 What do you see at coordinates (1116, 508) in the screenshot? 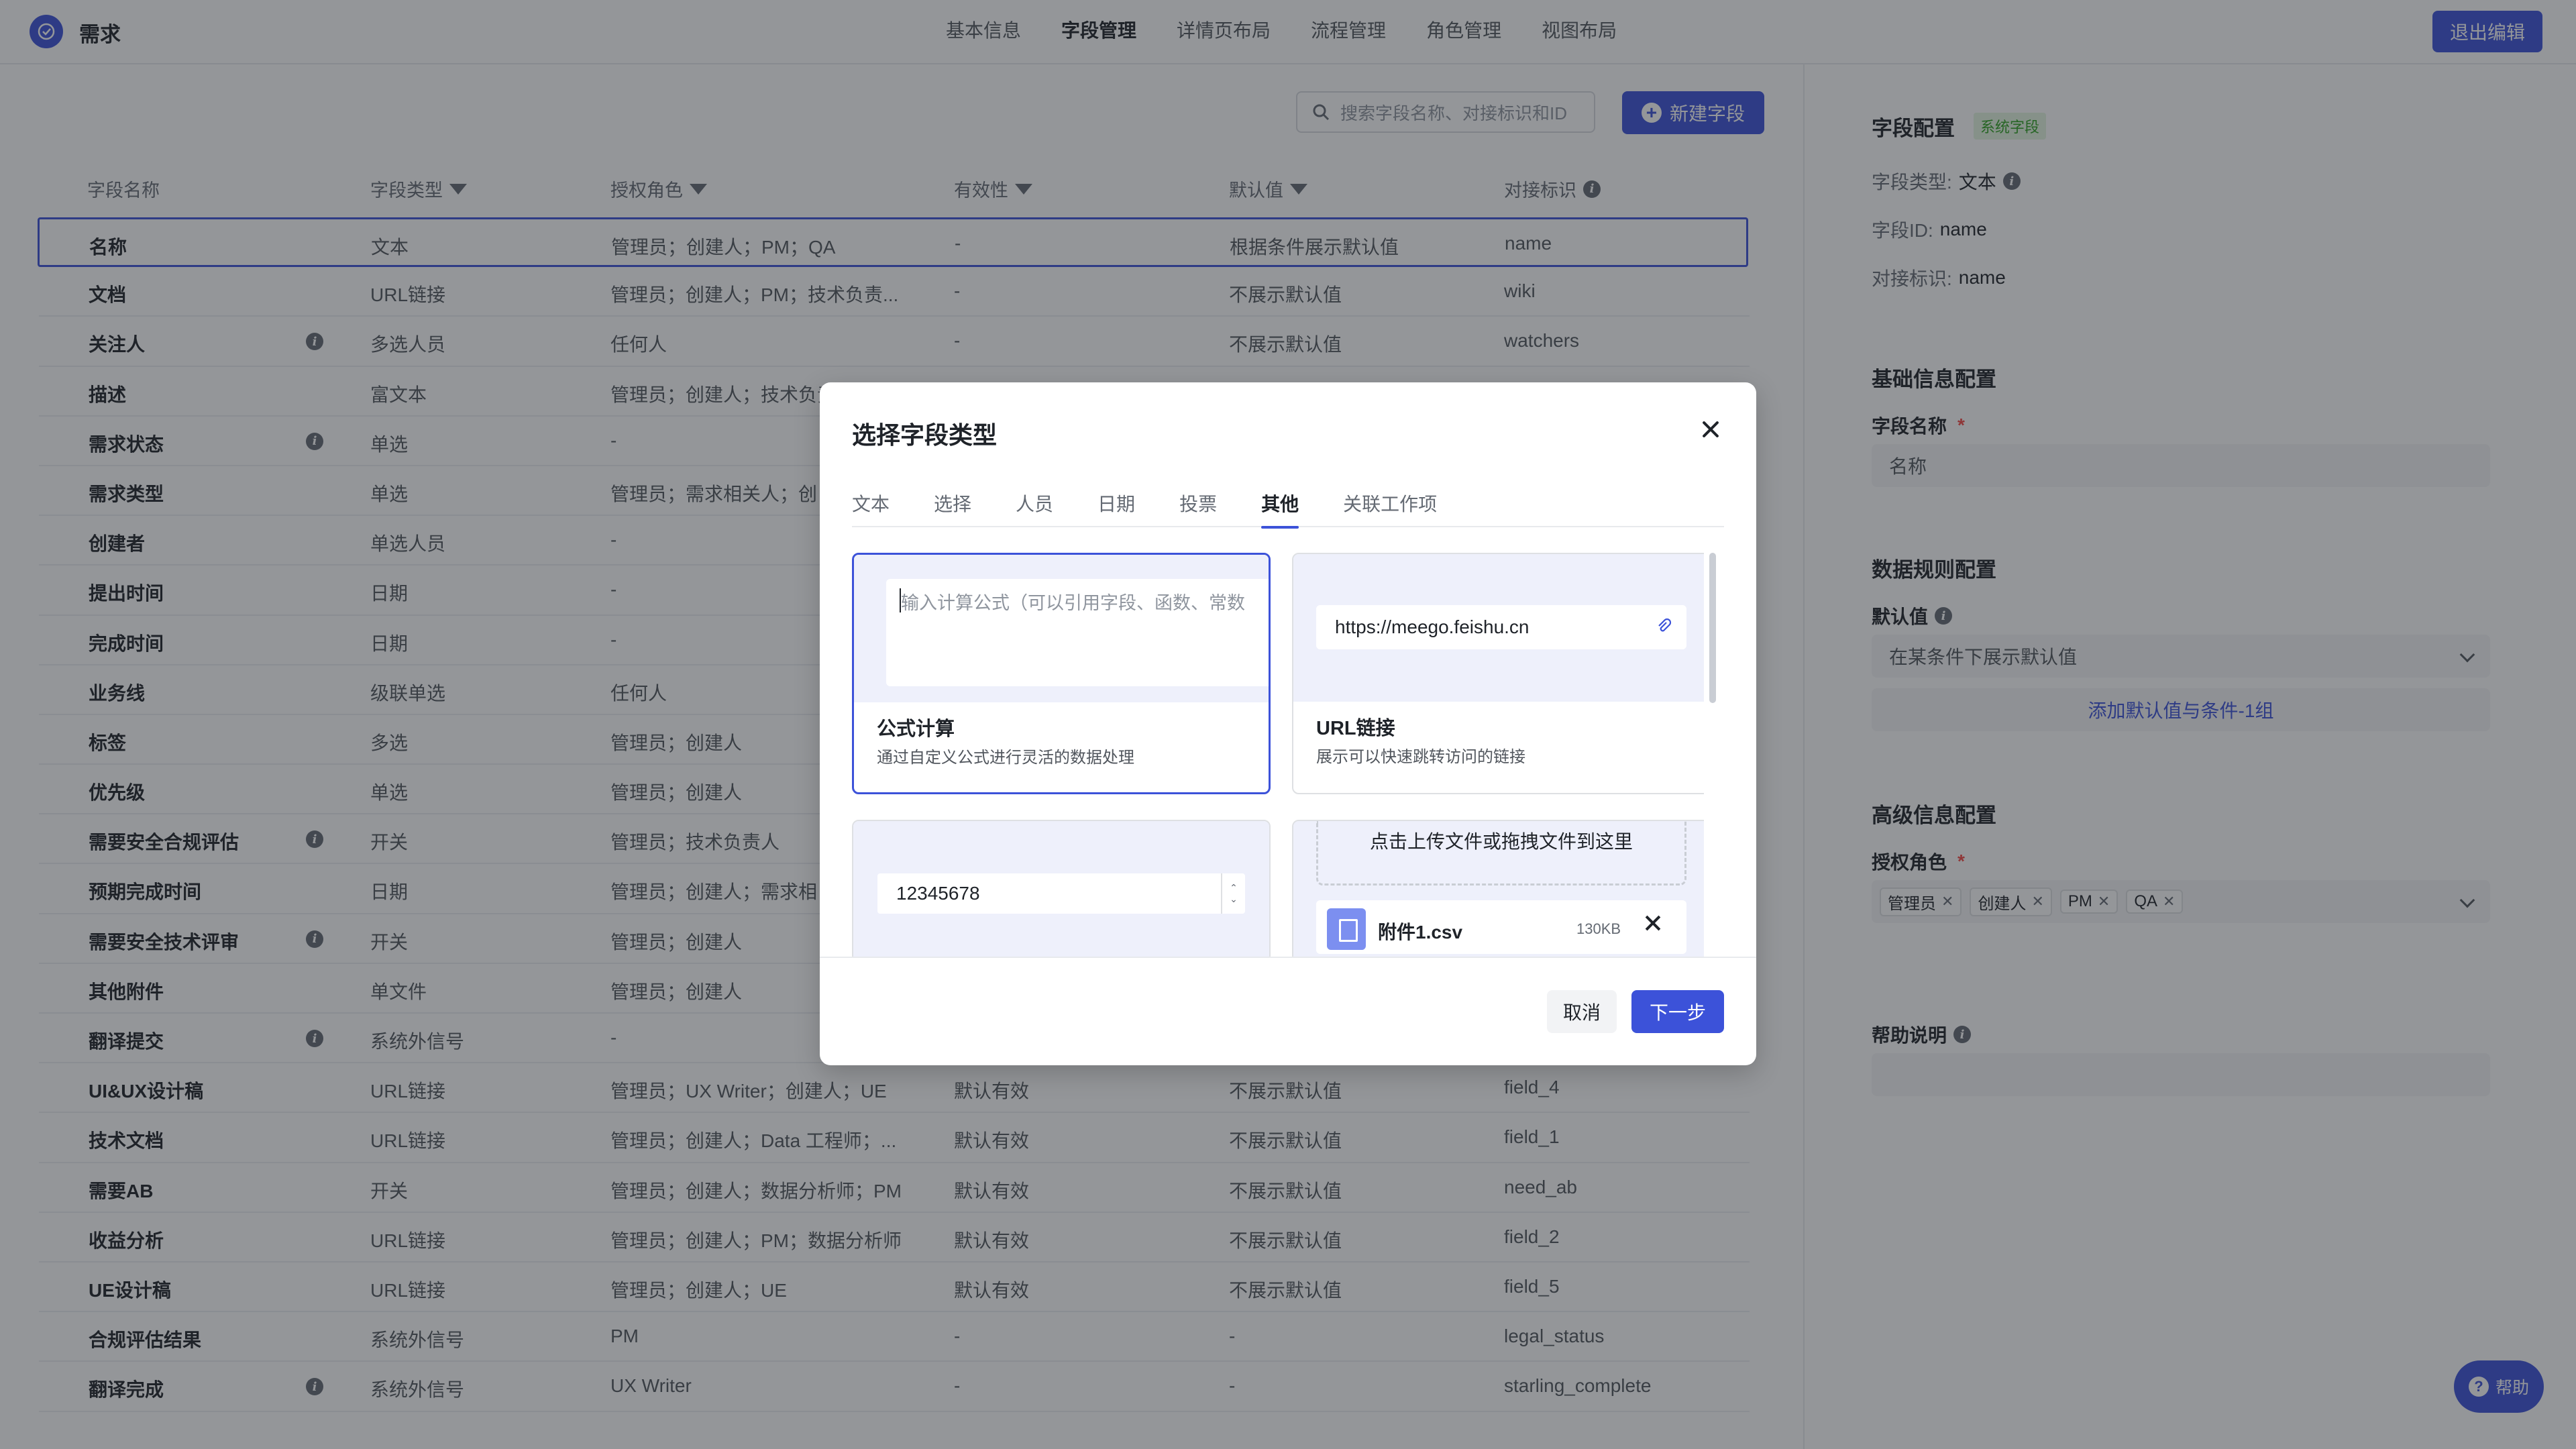
I see `tab-date: 日期` at bounding box center [1116, 508].